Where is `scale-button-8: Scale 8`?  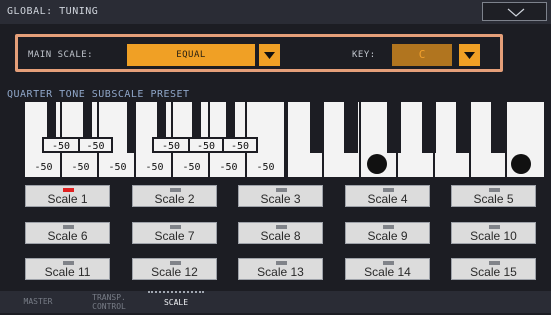
scale-button-8: Scale 8 is located at coordinates (280, 233).